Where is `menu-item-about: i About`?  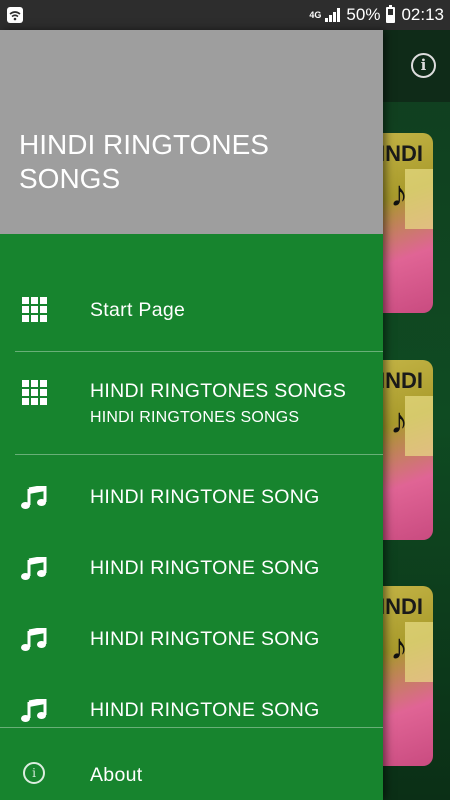
menu-item-about: i About is located at coordinates (191, 764).